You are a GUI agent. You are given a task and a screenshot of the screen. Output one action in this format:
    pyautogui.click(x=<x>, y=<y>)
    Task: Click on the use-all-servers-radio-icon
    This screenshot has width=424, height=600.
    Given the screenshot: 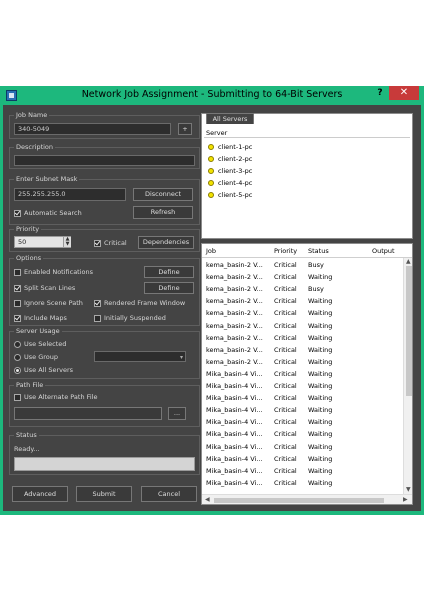 What is the action you would take?
    pyautogui.click(x=17, y=370)
    